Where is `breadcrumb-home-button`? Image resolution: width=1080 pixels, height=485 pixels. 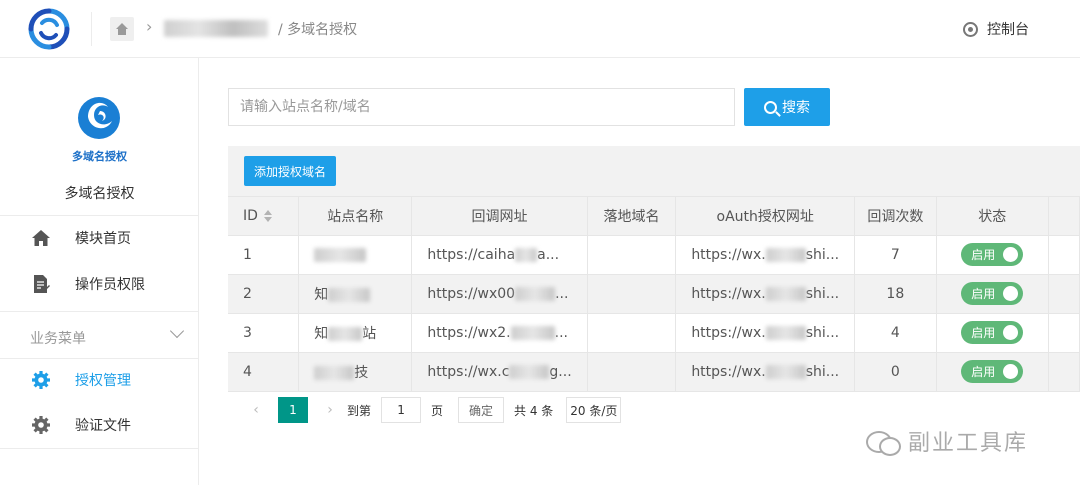
breadcrumb-home-button is located at coordinates (122, 29).